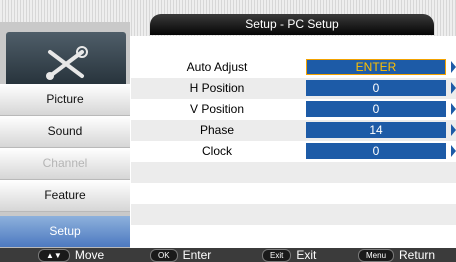 The height and width of the screenshot is (262, 456). What do you see at coordinates (65, 196) in the screenshot?
I see `sidebar-item-feature: Feature` at bounding box center [65, 196].